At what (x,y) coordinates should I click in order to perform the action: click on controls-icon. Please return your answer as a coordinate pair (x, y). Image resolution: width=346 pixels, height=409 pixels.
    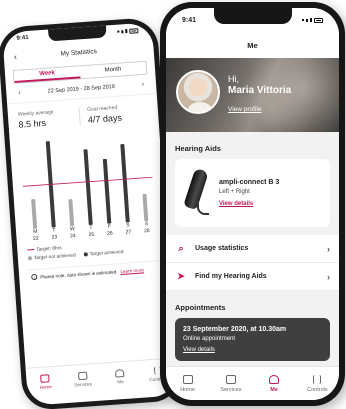
    Looking at the image, I should click on (317, 379).